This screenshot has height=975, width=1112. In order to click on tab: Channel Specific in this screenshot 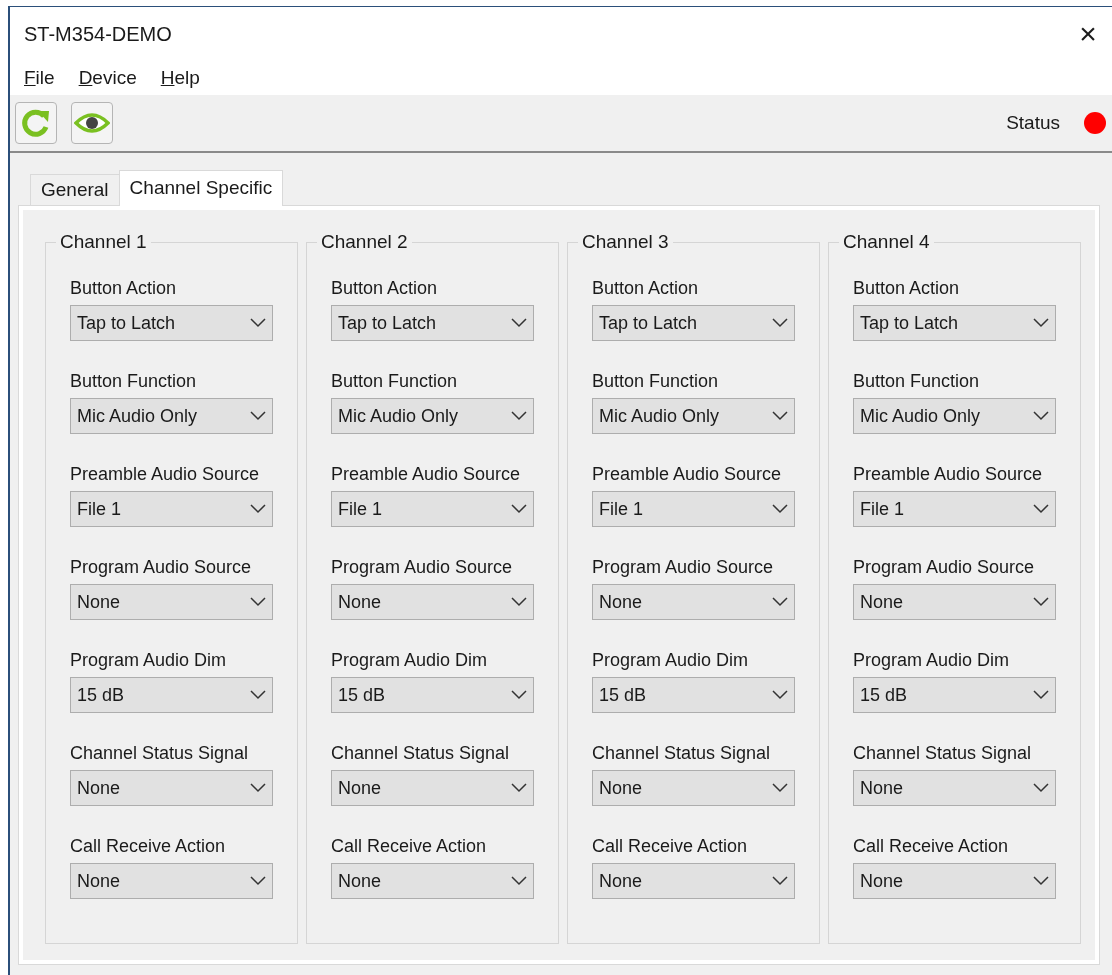, I will do `click(201, 188)`.